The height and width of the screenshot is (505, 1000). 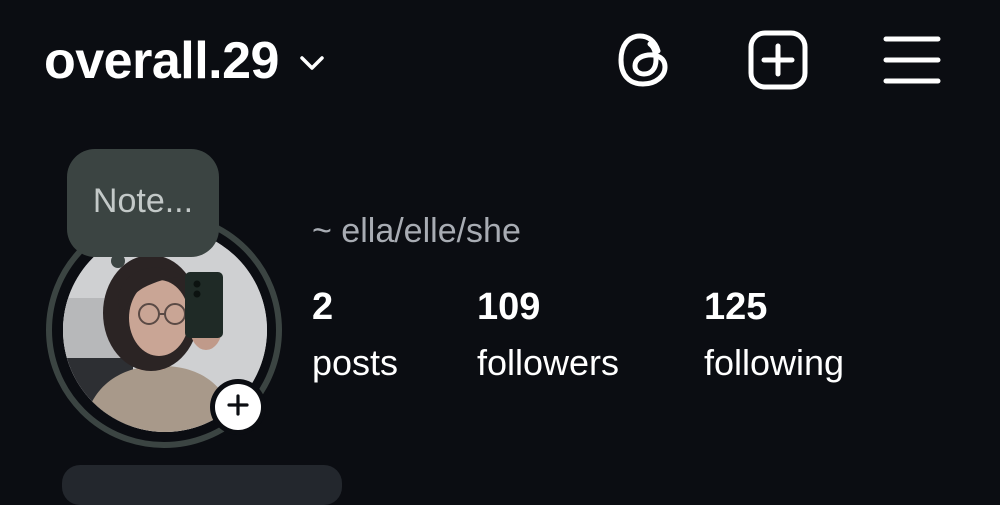 I want to click on profile-username: overall.29, so click(x=161, y=61).